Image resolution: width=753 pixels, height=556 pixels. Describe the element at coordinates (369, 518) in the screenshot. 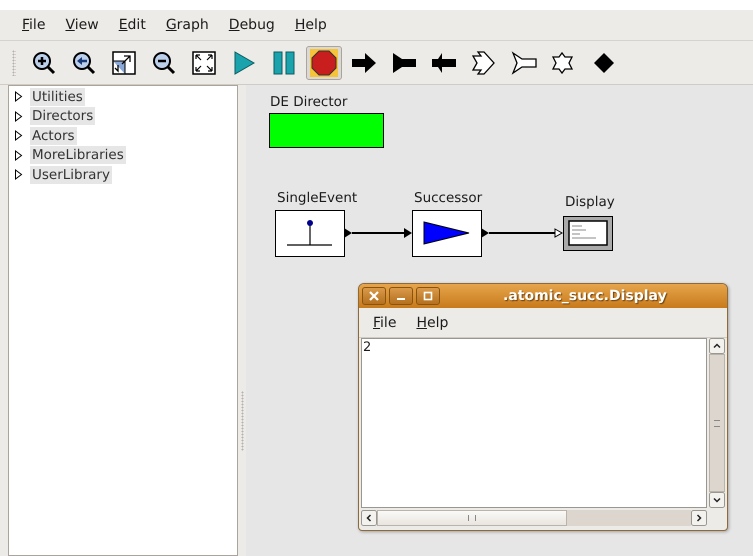

I see `scroll-left-icon` at that location.